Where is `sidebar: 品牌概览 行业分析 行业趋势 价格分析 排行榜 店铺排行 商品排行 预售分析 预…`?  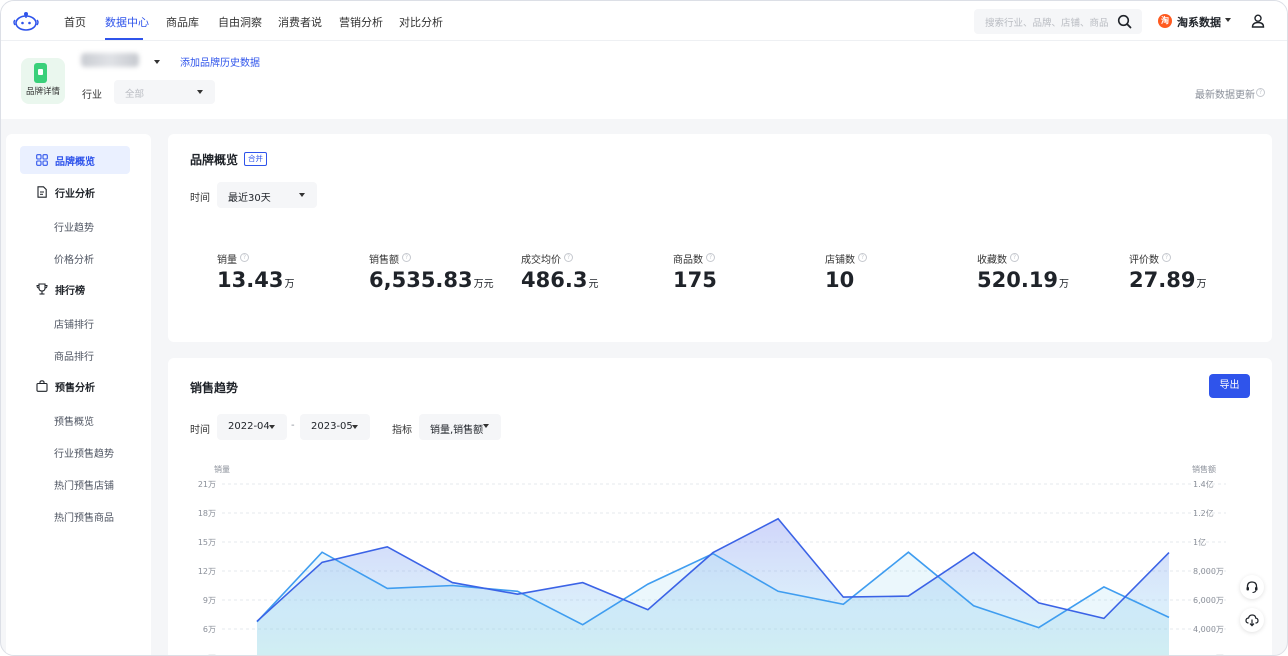
sidebar: 品牌概览 行业分析 行业趋势 价格分析 排行榜 店铺排行 商品排行 预售分析 预… is located at coordinates (78, 394).